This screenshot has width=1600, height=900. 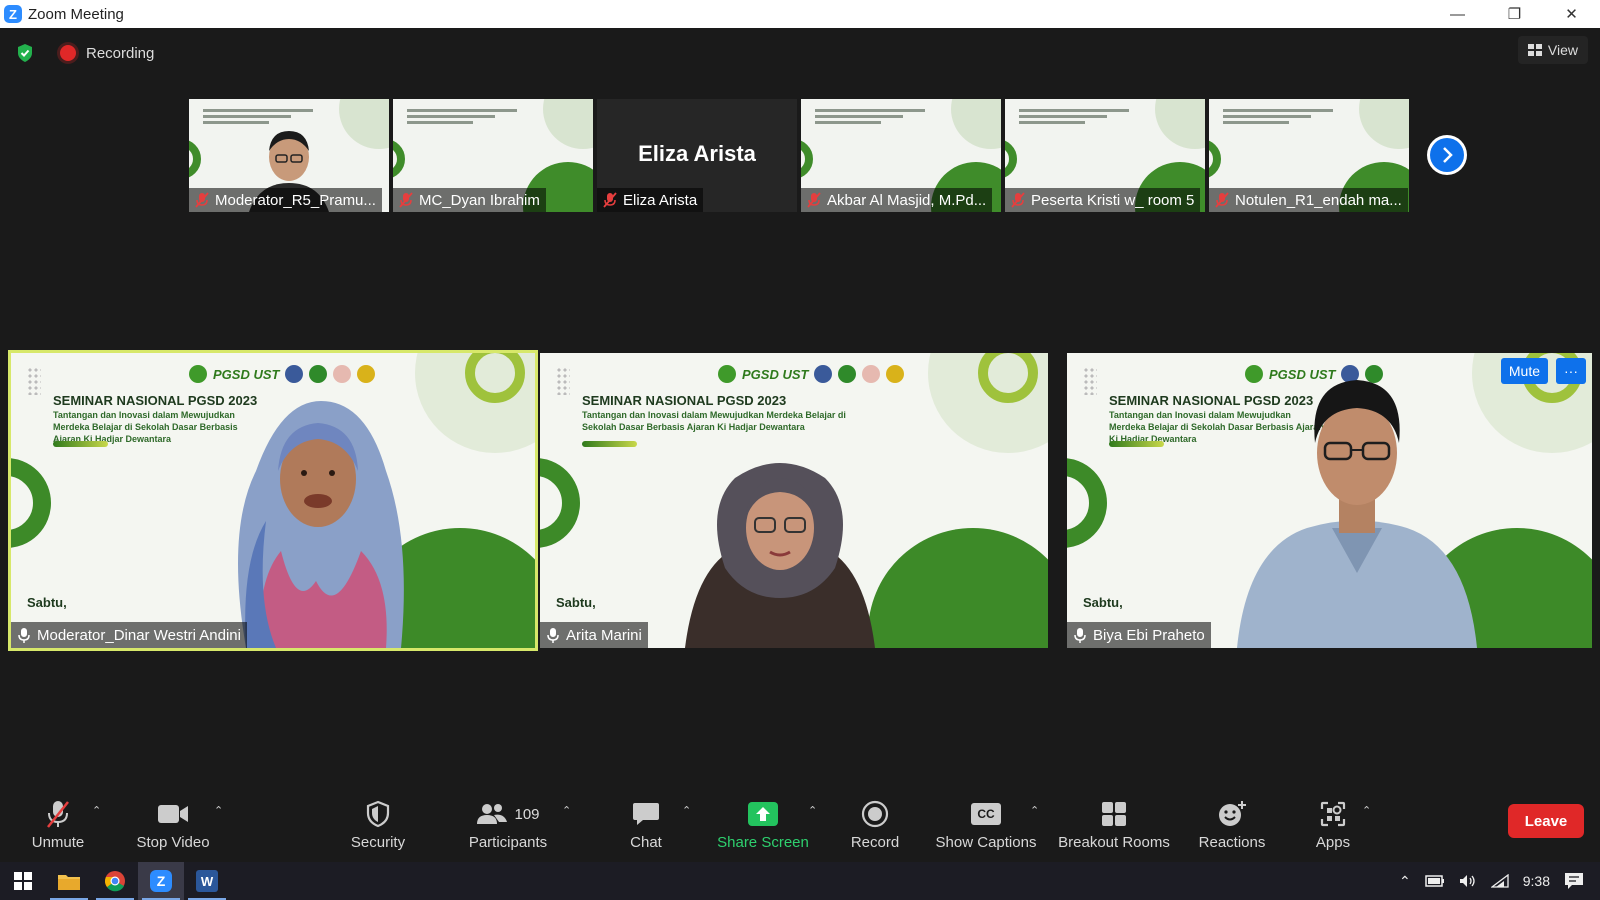 I want to click on stop-video-button: Stop Video, so click(x=173, y=826).